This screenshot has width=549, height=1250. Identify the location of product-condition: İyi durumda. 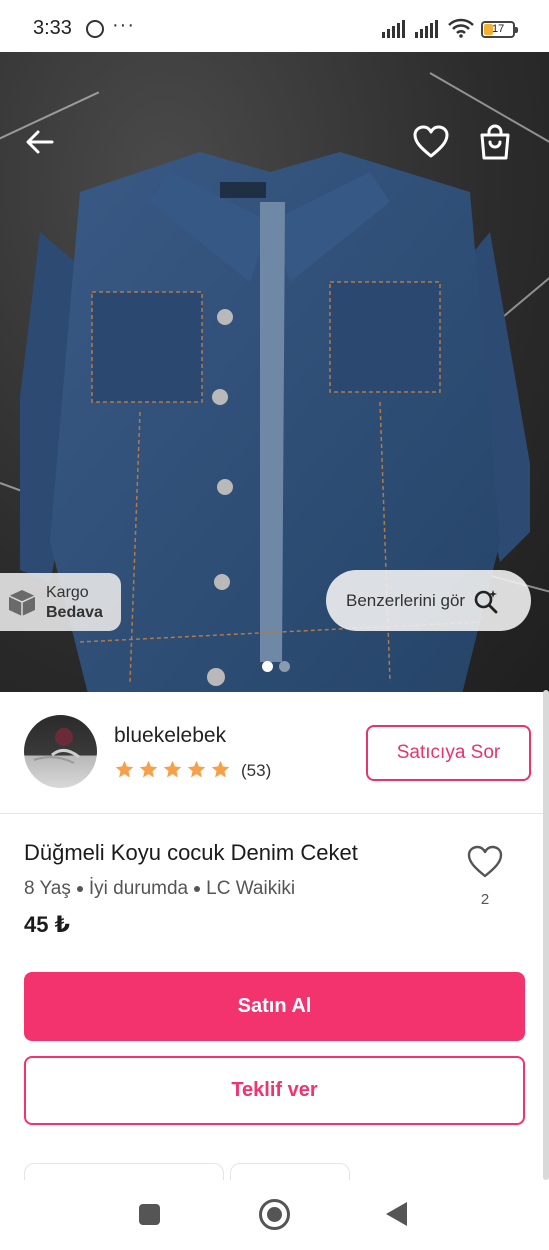
(138, 888).